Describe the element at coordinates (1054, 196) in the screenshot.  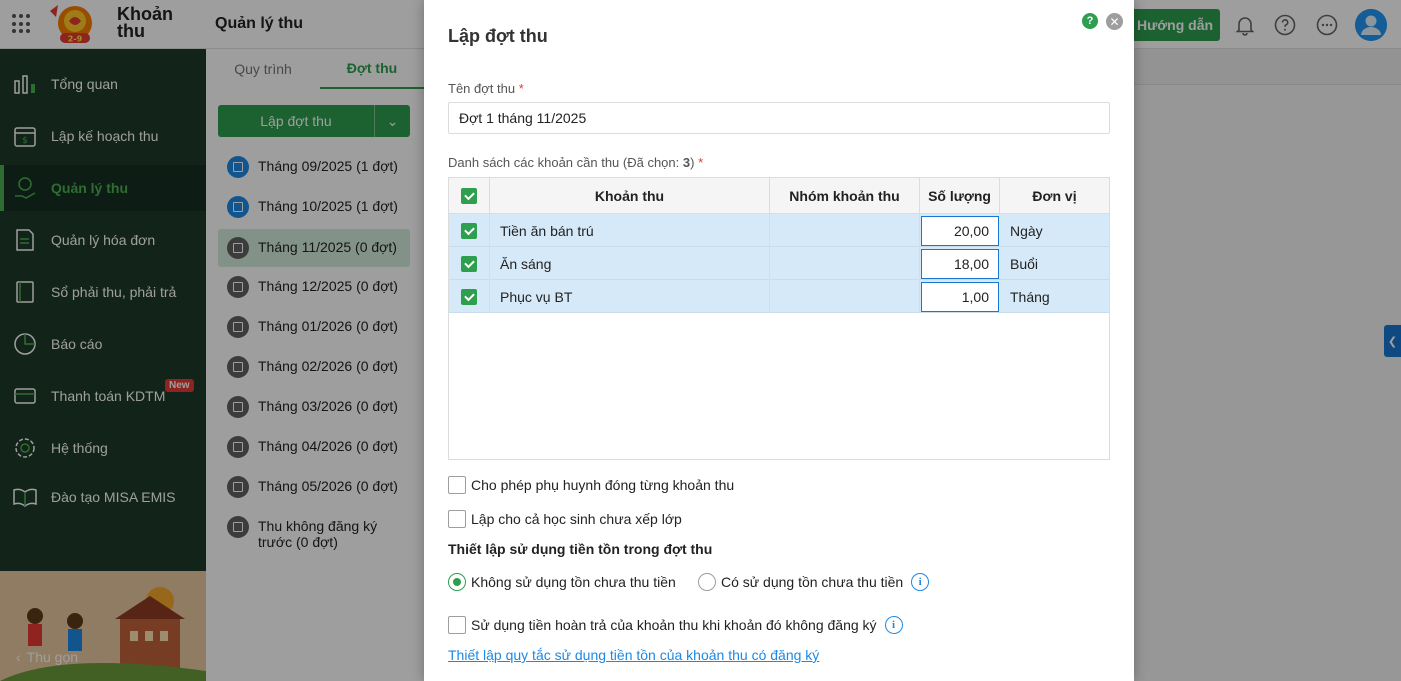
I see `column-header-unit: Đơn vị` at that location.